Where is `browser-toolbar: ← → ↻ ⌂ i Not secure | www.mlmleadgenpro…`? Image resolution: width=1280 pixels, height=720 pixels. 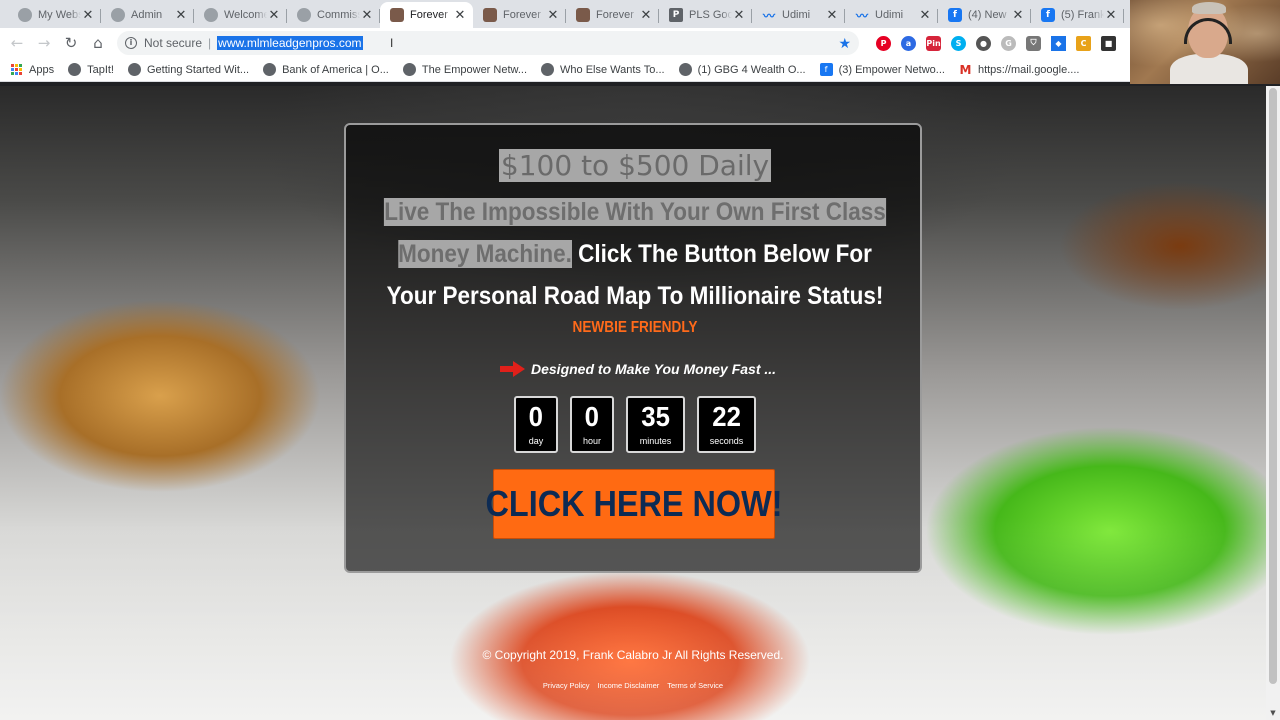 browser-toolbar: ← → ↻ ⌂ i Not secure | www.mlmleadgenpro… is located at coordinates (565, 43).